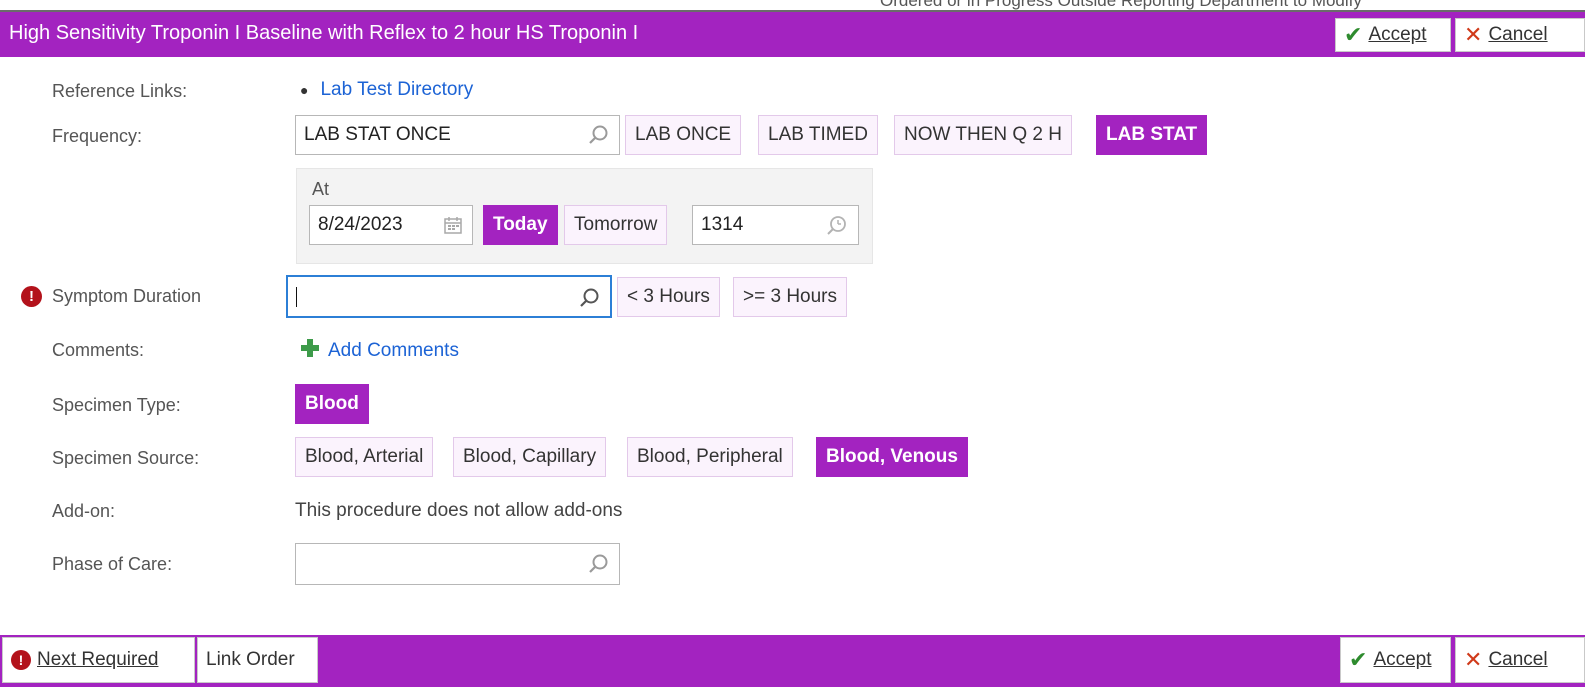  I want to click on frequency-label: Frequency:, so click(97, 136).